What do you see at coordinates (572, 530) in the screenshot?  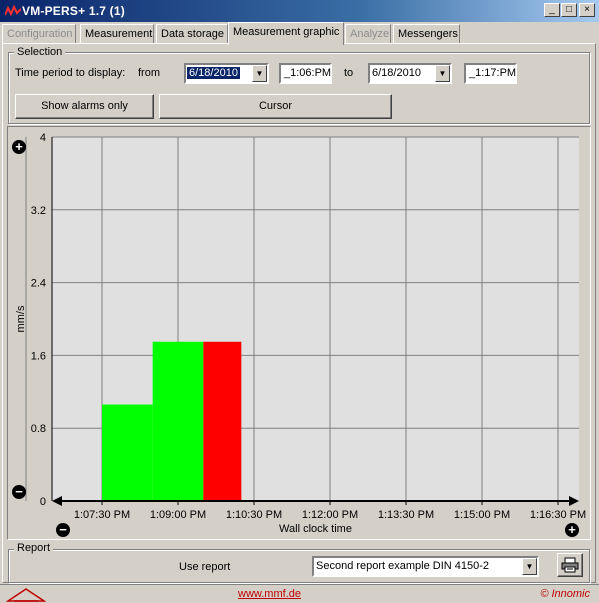 I see `zoom-in-x-icon: +` at bounding box center [572, 530].